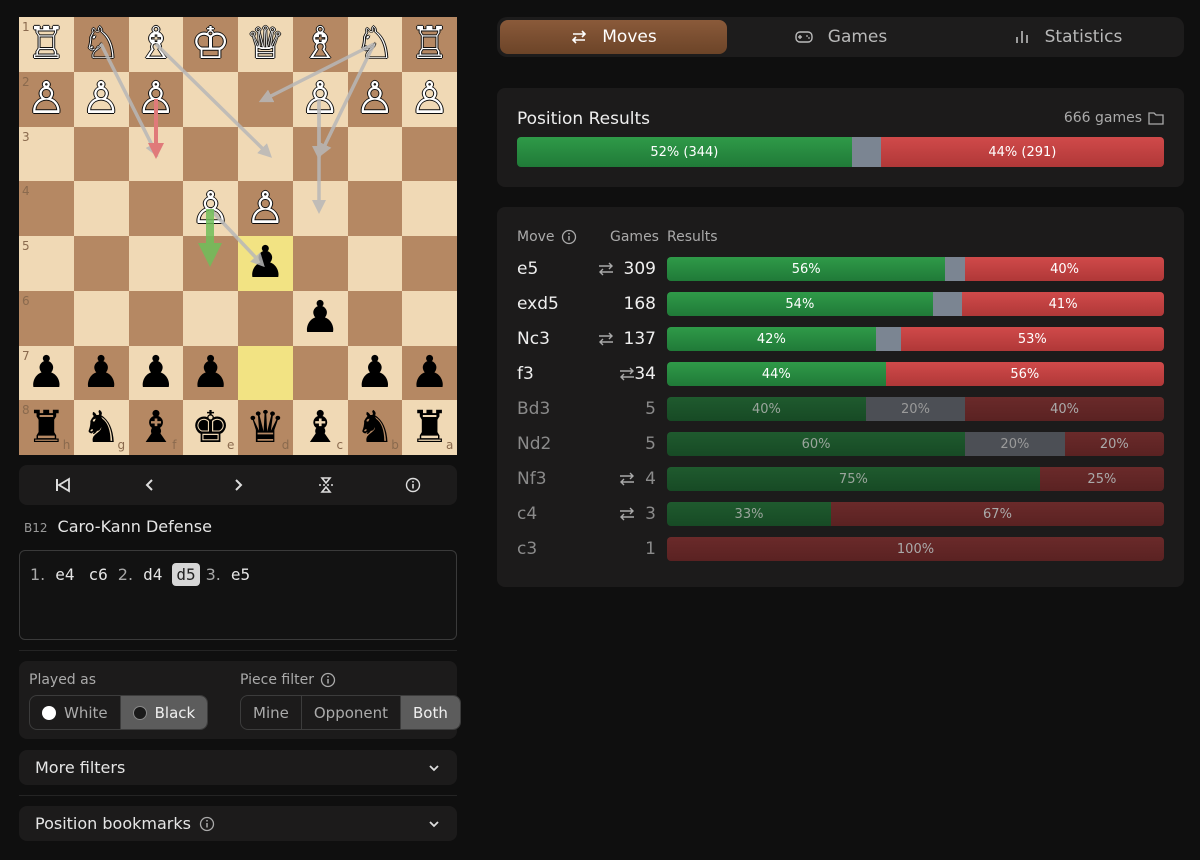 The width and height of the screenshot is (1200, 860). I want to click on position-results-title: Position Results, so click(583, 119).